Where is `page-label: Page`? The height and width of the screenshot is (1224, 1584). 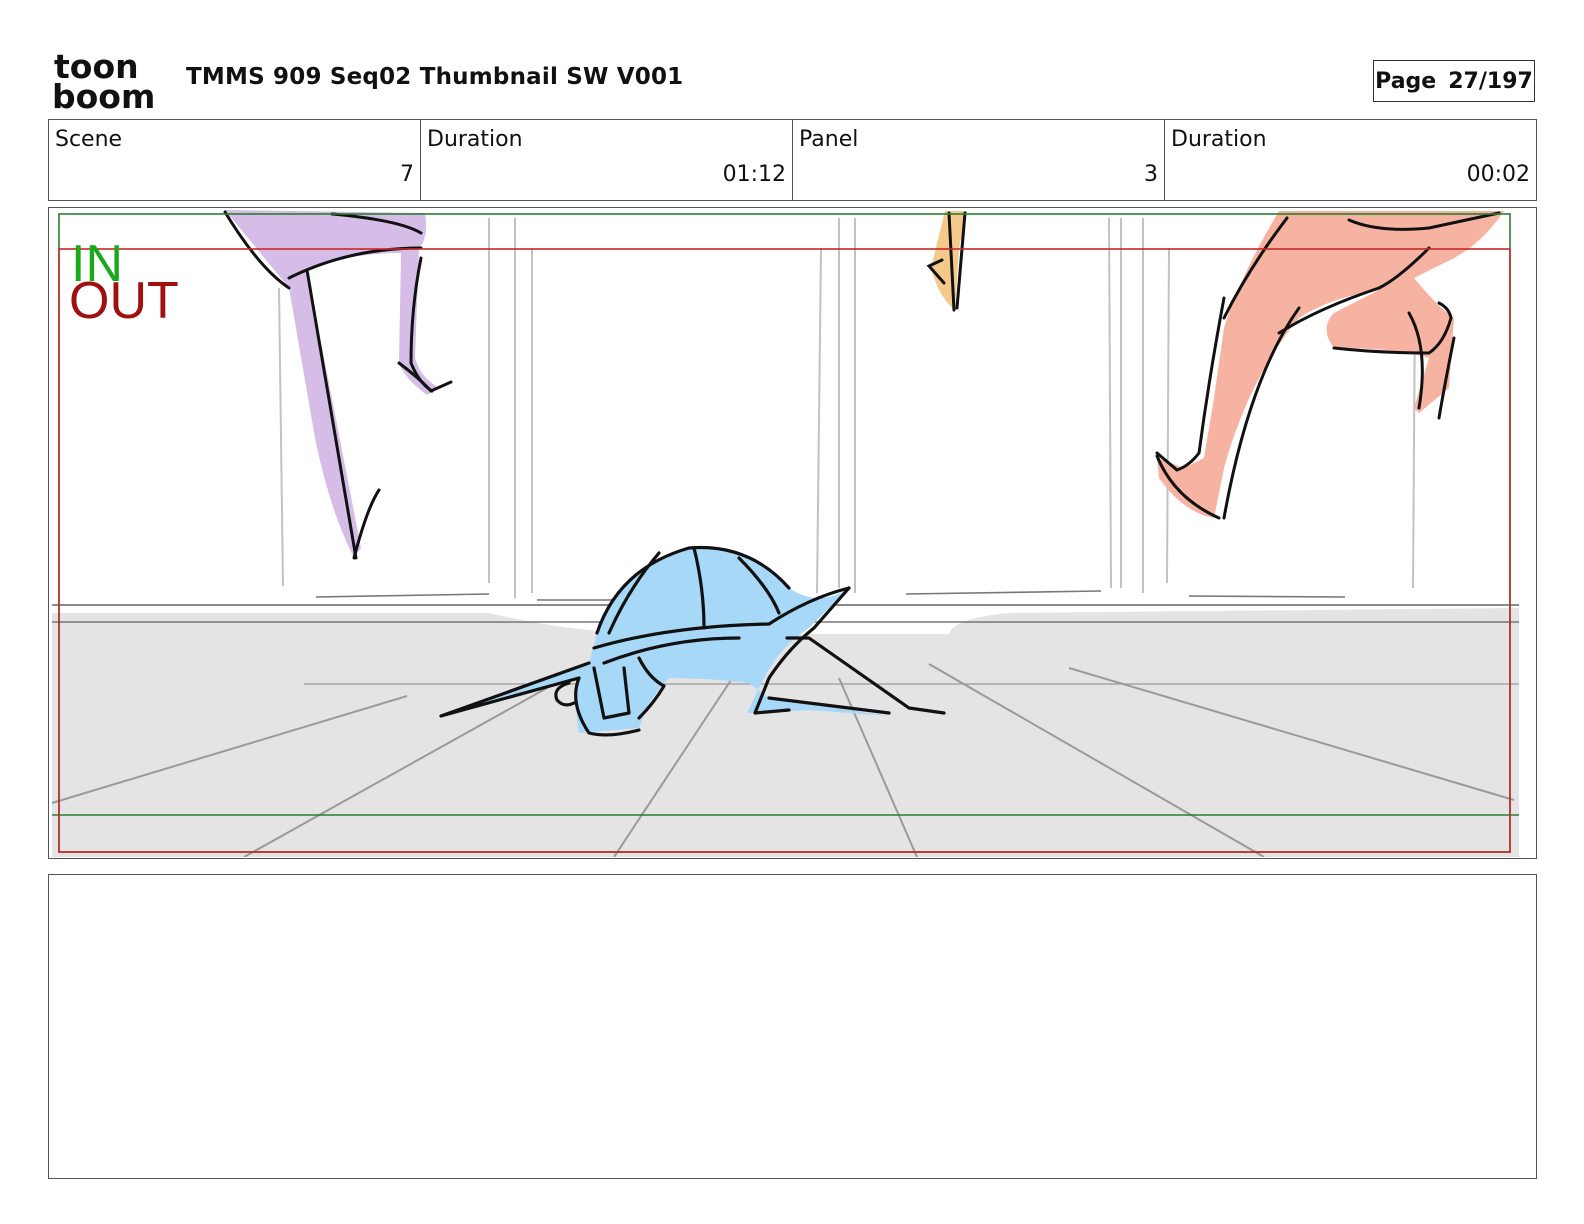 page-label: Page is located at coordinates (1406, 81).